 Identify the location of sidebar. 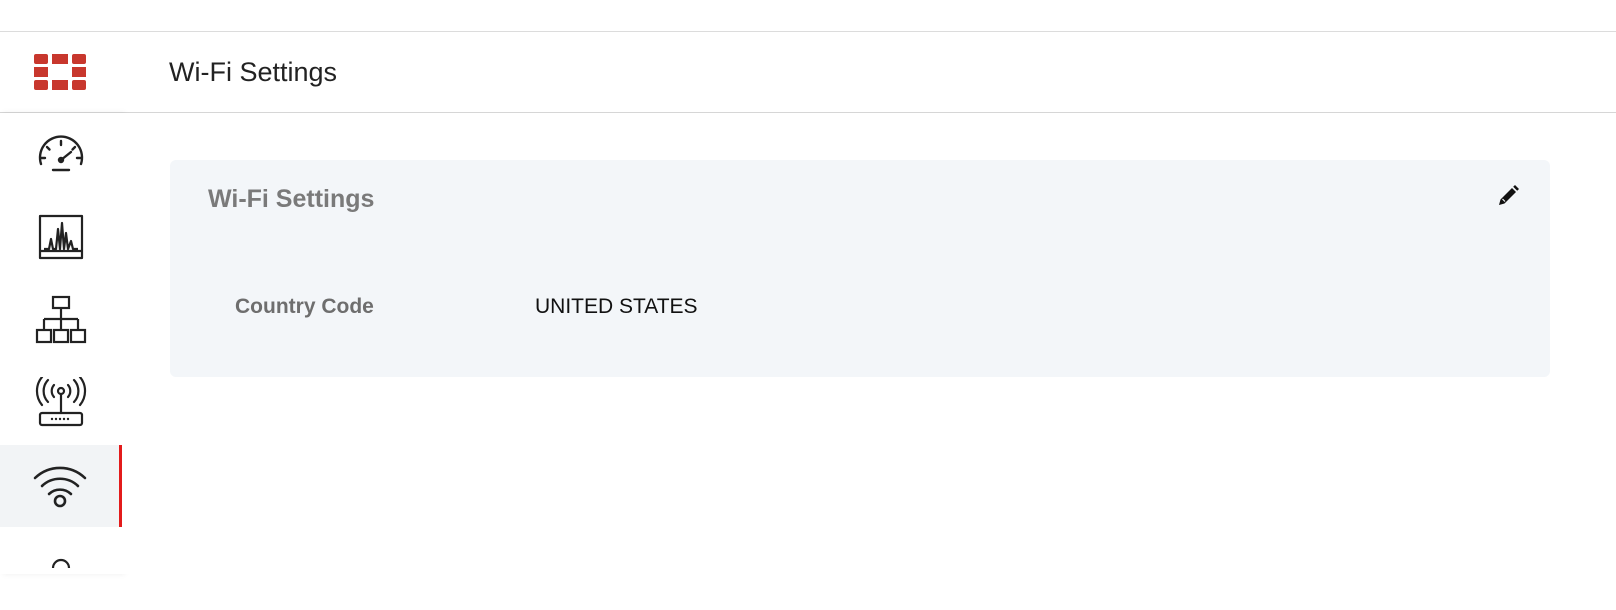
(61, 343).